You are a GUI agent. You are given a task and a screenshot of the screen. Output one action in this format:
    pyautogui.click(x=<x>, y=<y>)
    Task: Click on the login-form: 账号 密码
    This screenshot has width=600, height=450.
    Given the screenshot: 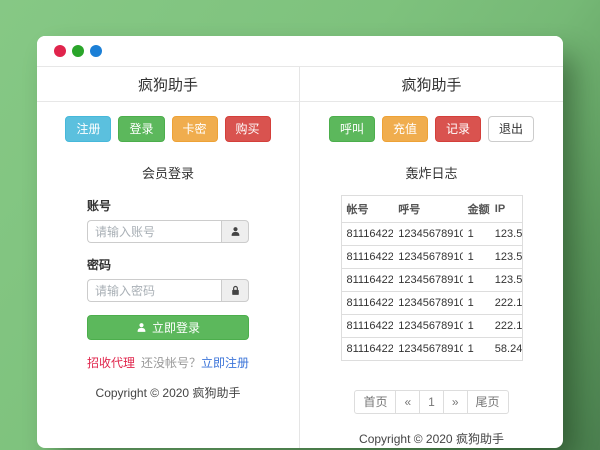 What is the action you would take?
    pyautogui.click(x=168, y=268)
    